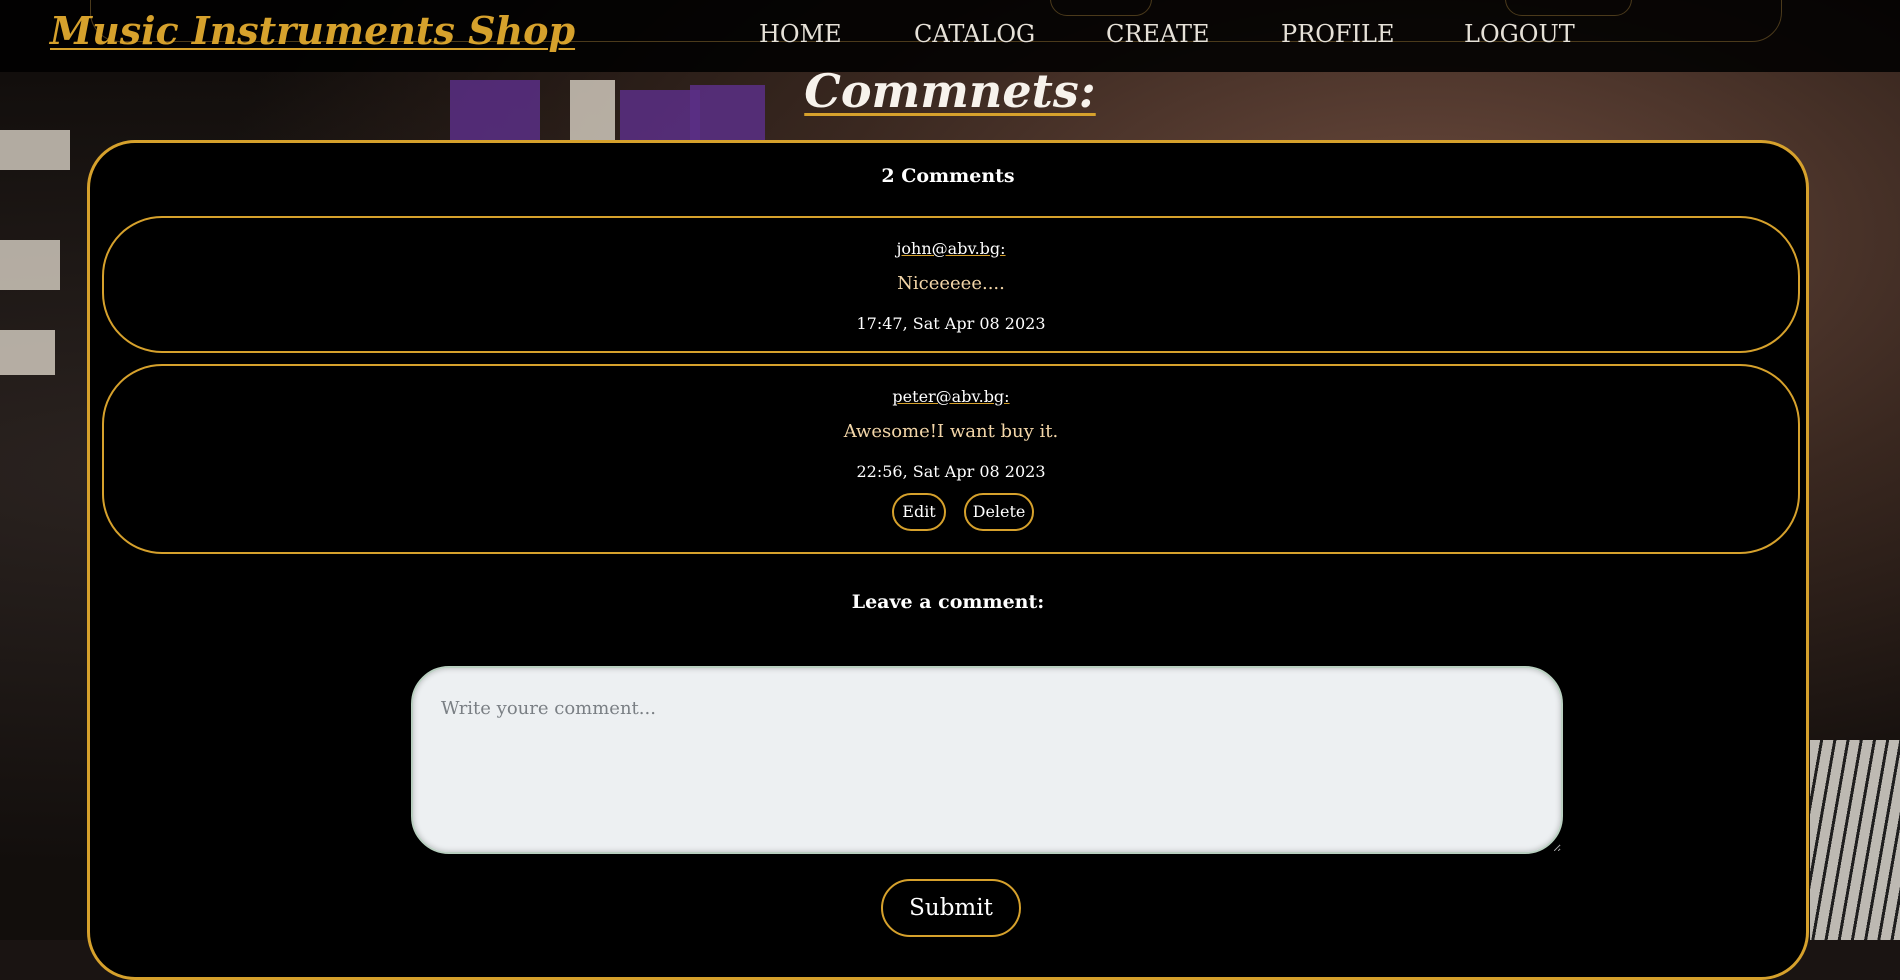 Image resolution: width=1900 pixels, height=980 pixels. Describe the element at coordinates (950, 91) in the screenshot. I see `page-title: Commnets:` at that location.